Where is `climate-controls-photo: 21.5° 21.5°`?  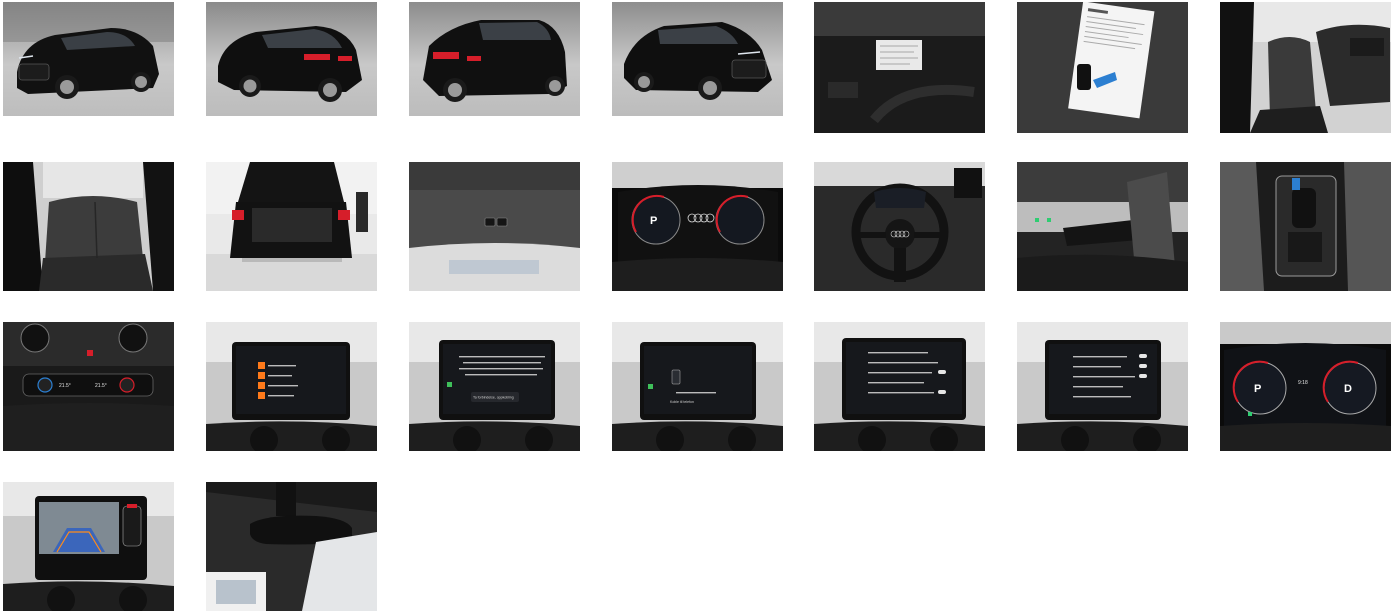 climate-controls-photo: 21.5° 21.5° is located at coordinates (88, 386).